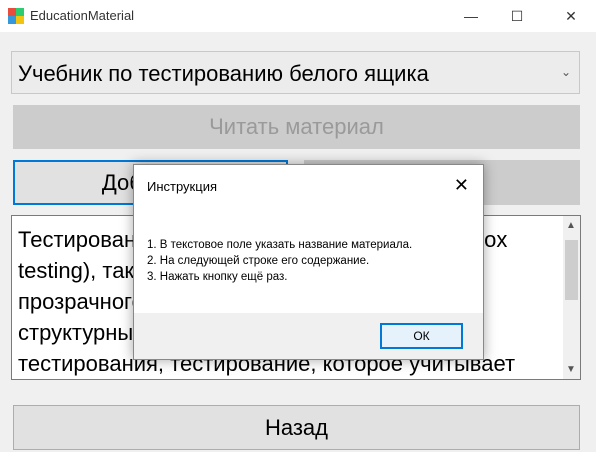 The image size is (596, 452). Describe the element at coordinates (571, 16) in the screenshot. I see `close-button: ✕` at that location.